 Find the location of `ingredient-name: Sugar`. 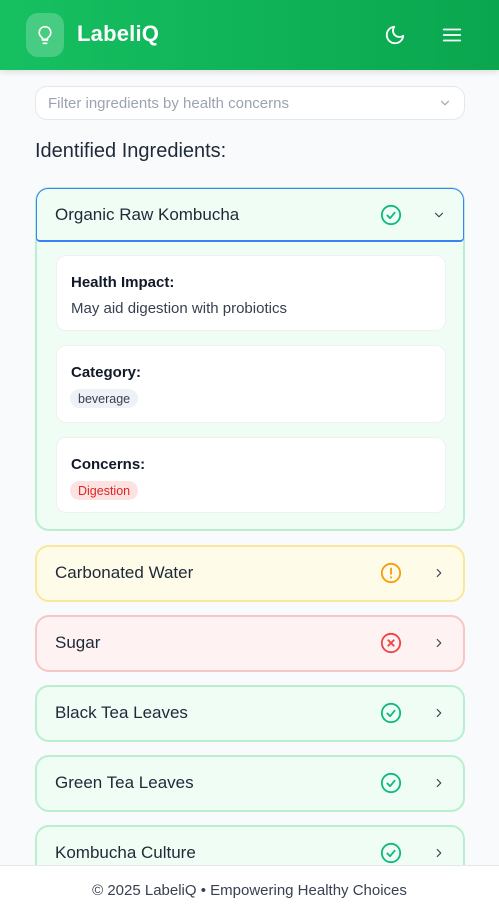

ingredient-name: Sugar is located at coordinates (78, 642).